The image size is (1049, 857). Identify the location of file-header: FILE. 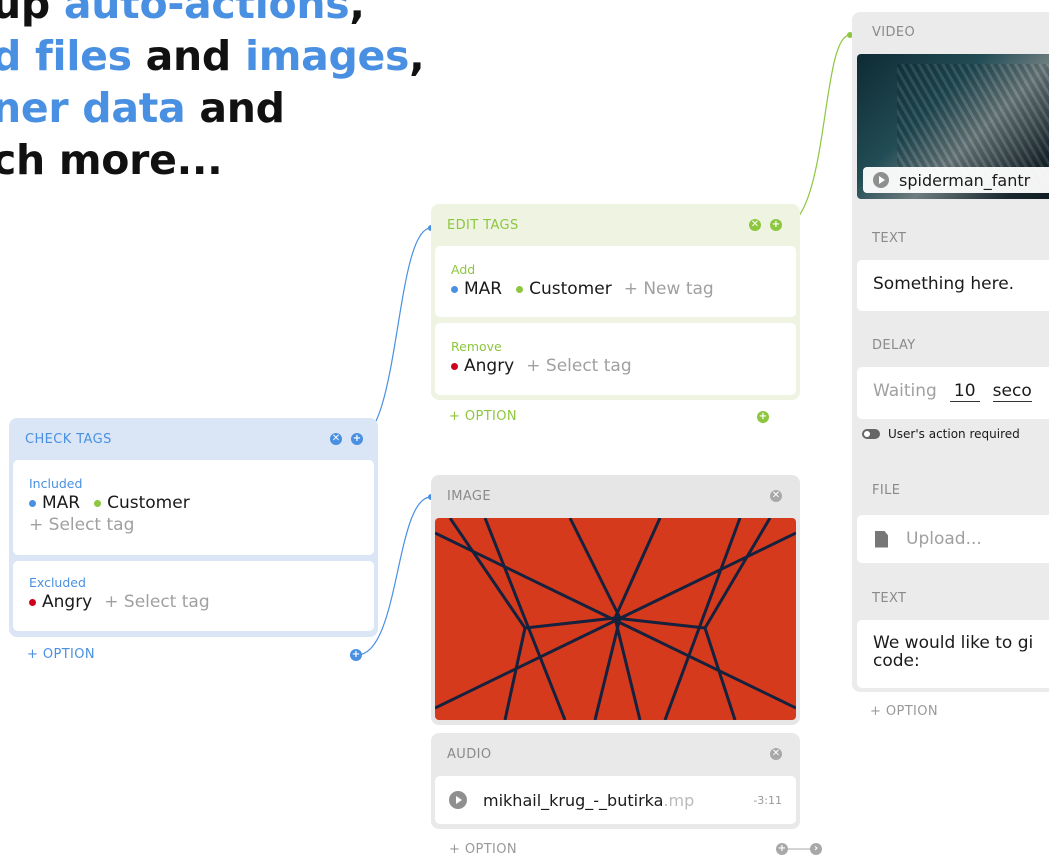
(884, 490).